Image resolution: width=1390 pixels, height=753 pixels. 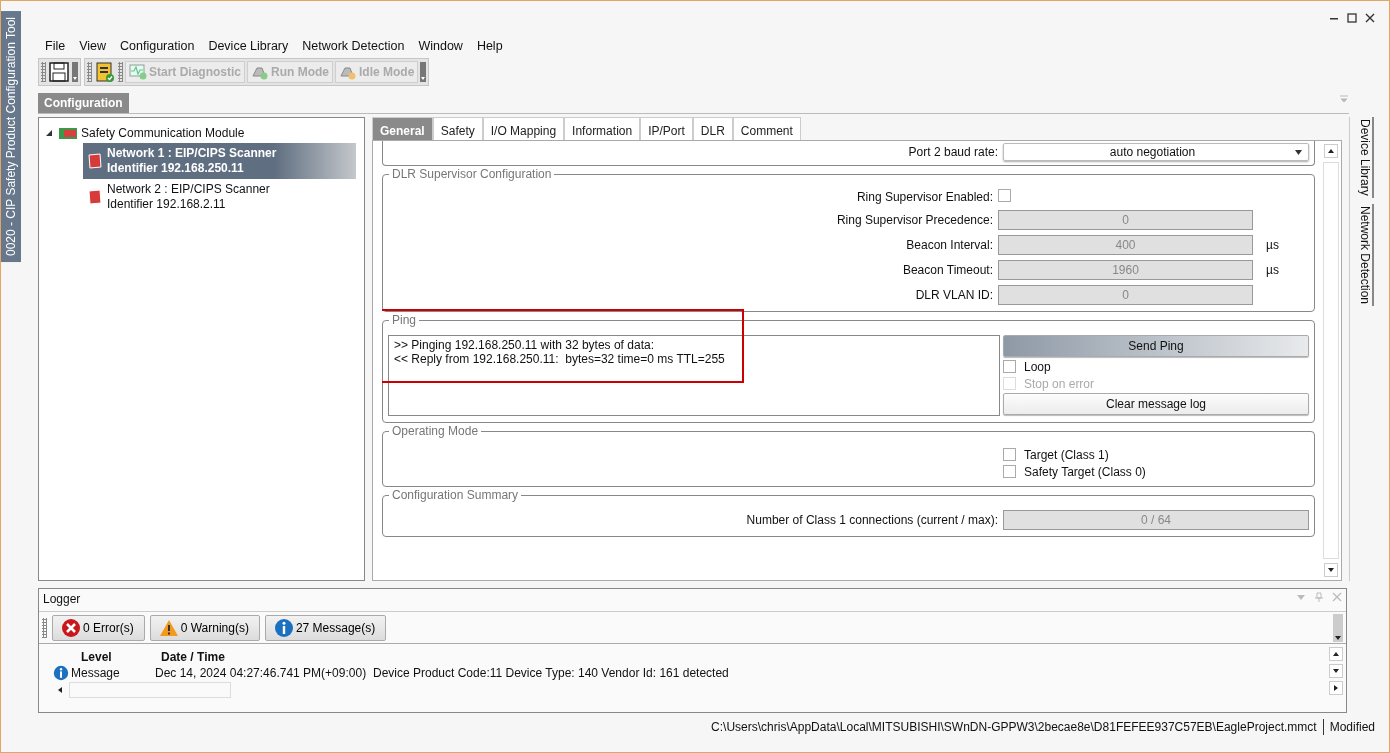 I want to click on field-label: Beacon Timeout:, so click(x=947, y=270).